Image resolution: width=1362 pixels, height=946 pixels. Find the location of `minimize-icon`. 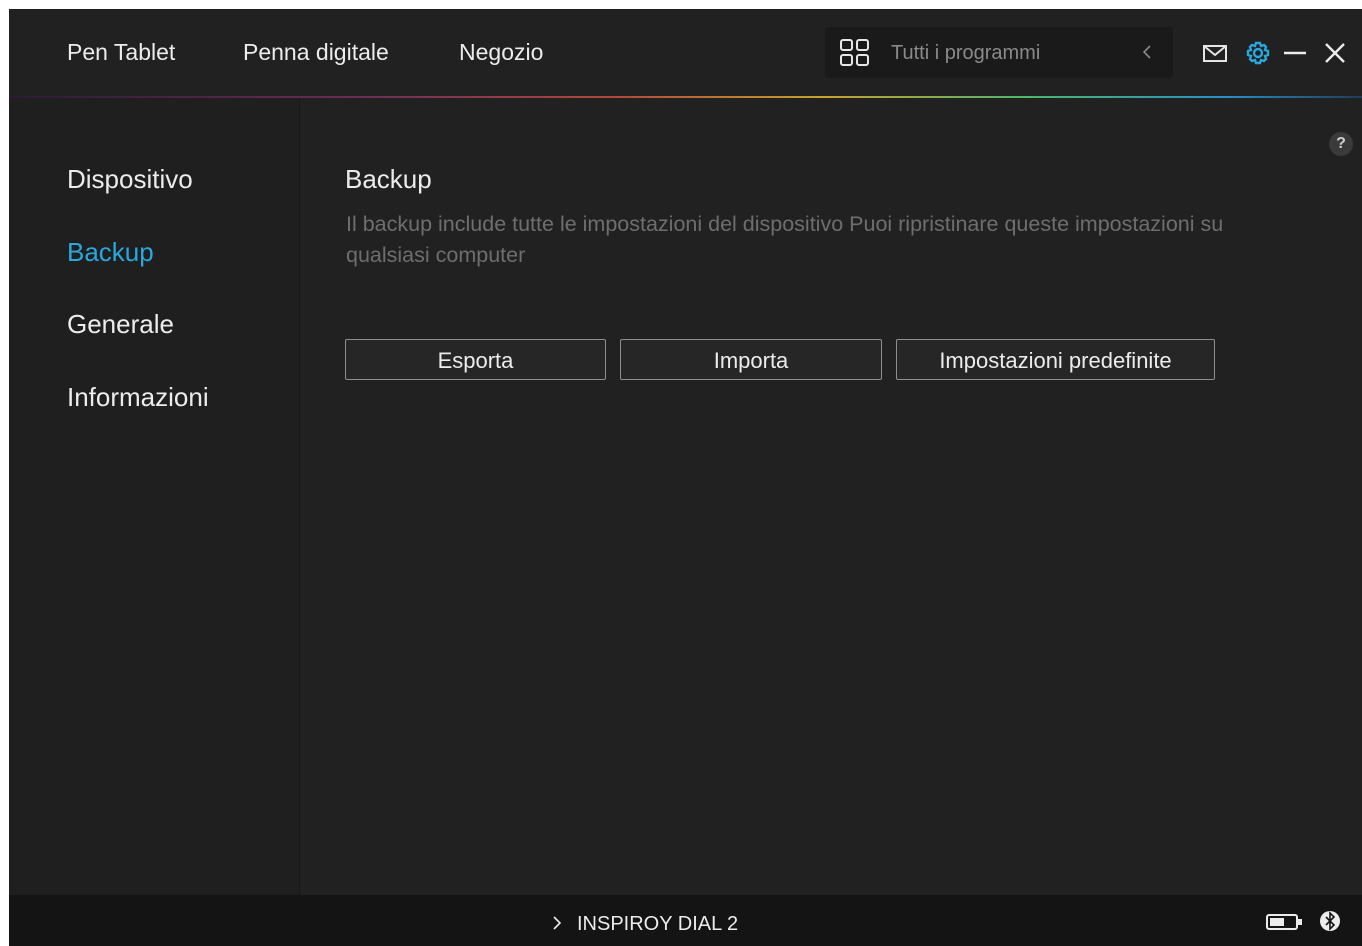

minimize-icon is located at coordinates (1295, 53).